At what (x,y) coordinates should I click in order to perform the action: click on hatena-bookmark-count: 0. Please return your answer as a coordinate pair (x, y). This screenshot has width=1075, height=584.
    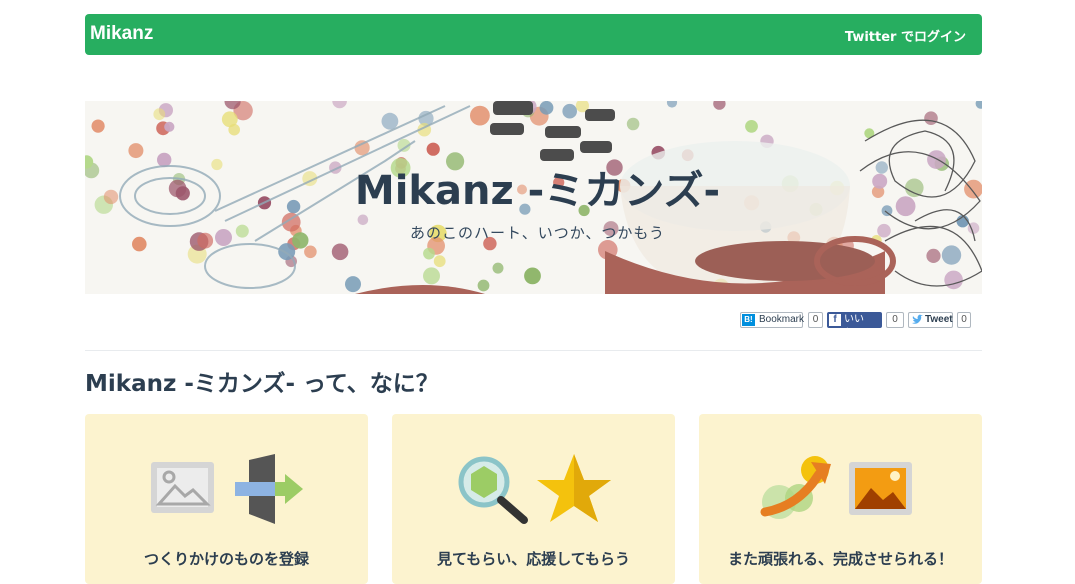
    Looking at the image, I should click on (815, 320).